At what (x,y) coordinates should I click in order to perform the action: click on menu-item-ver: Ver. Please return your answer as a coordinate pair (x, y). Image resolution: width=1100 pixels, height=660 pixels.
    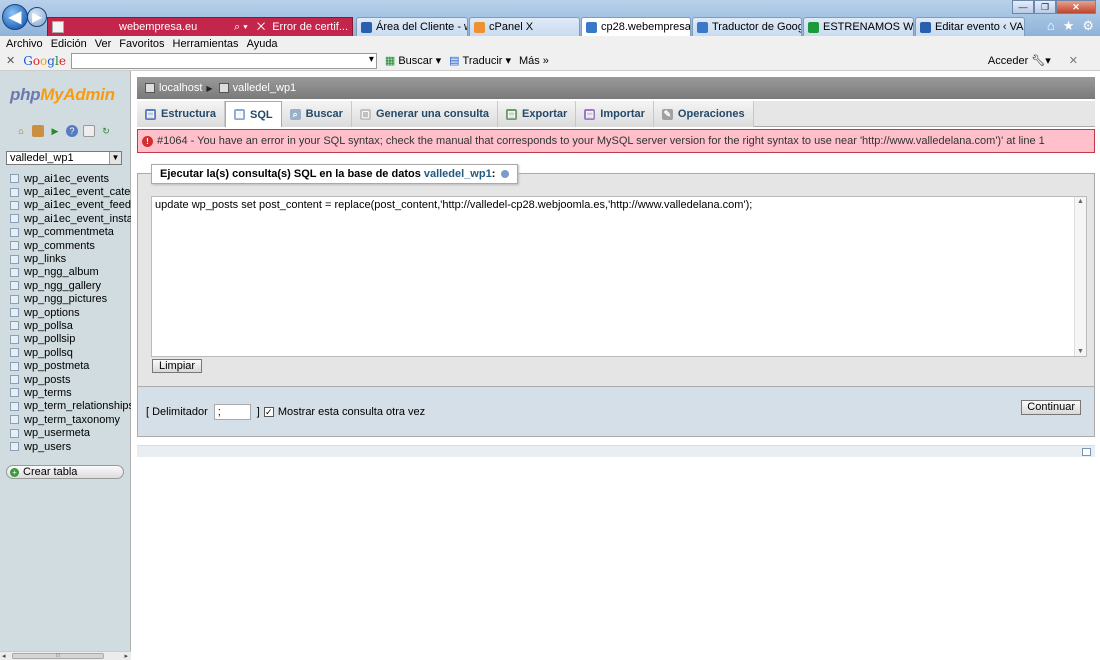
    Looking at the image, I should click on (103, 44).